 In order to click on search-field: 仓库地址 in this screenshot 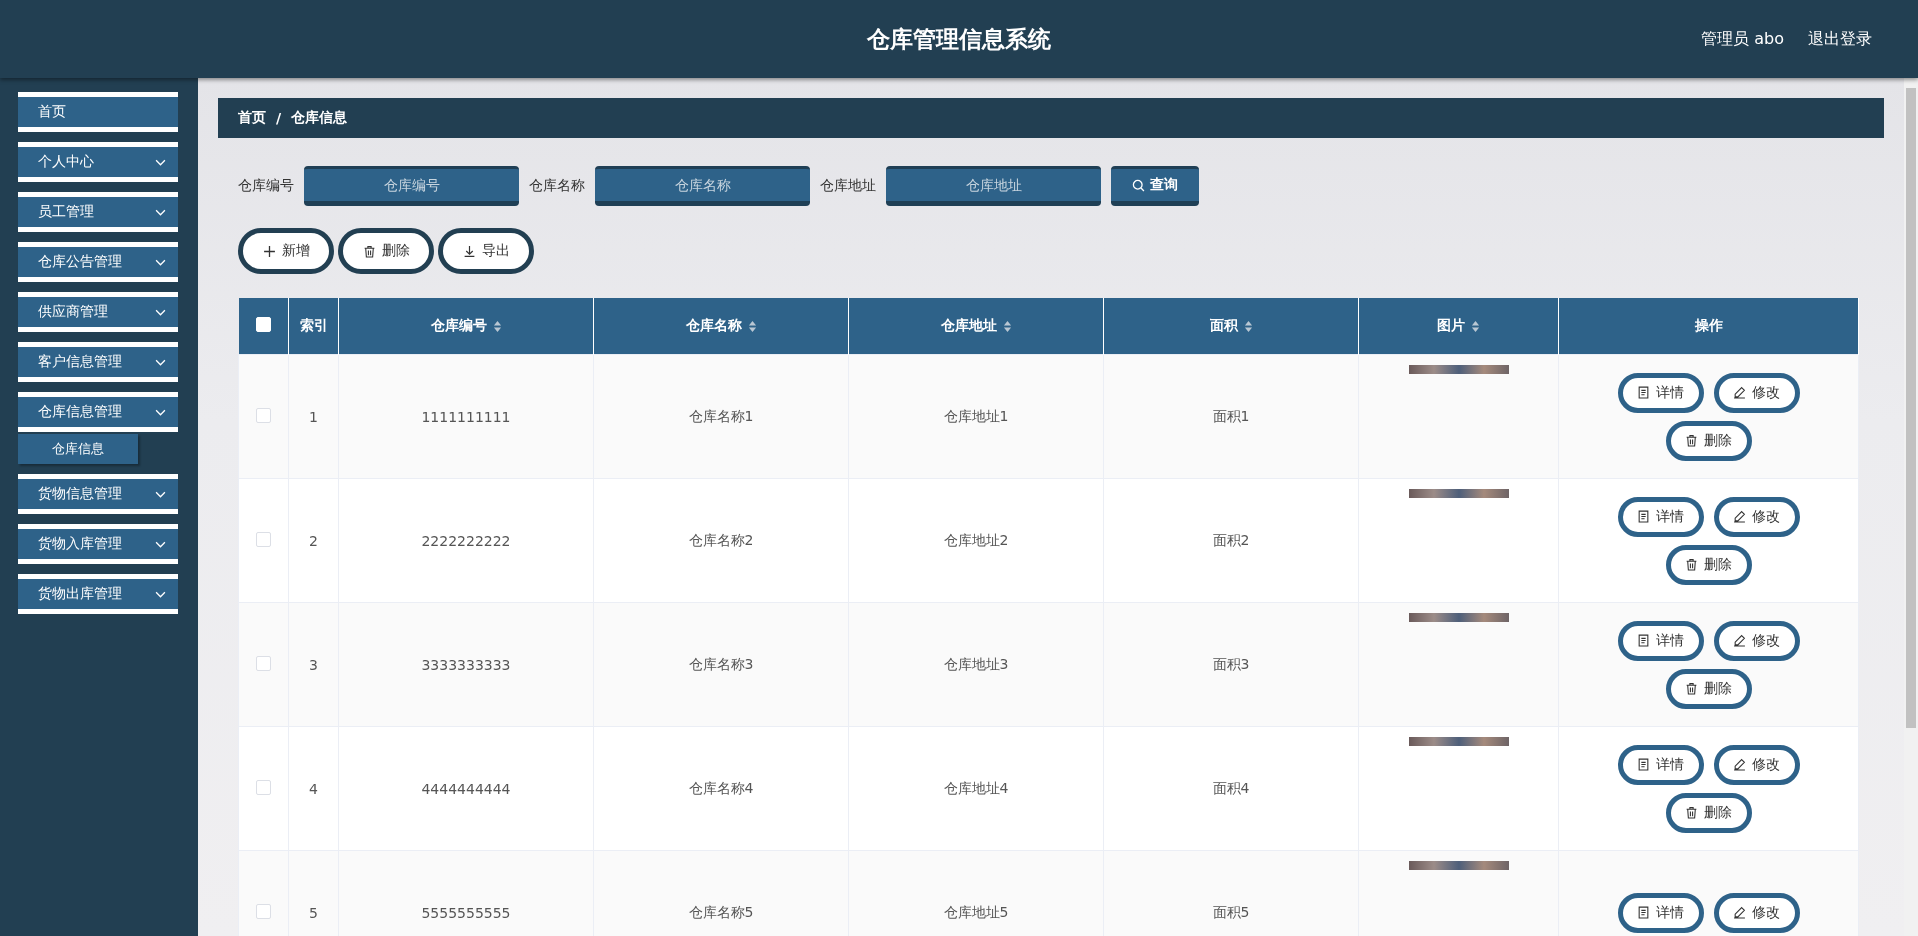, I will do `click(993, 186)`.